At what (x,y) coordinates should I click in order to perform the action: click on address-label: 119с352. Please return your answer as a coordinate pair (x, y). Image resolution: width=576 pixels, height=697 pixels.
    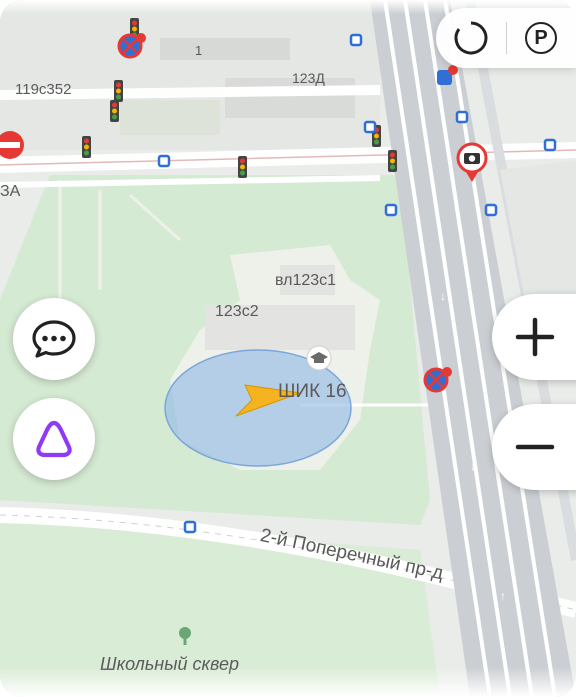
    Looking at the image, I should click on (43, 89).